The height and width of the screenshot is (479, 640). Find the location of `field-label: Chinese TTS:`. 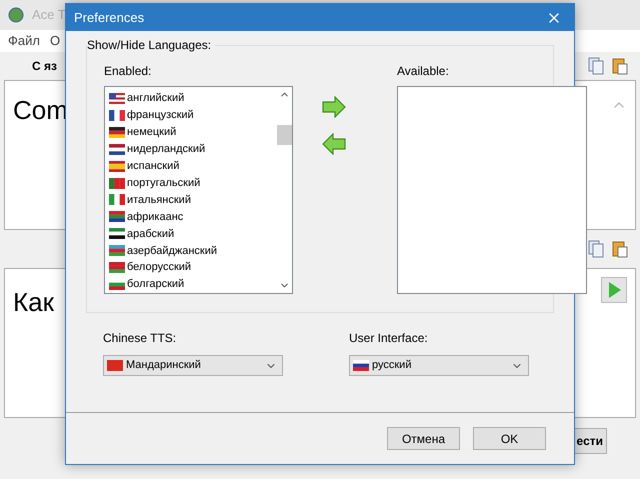

field-label: Chinese TTS: is located at coordinates (140, 338).